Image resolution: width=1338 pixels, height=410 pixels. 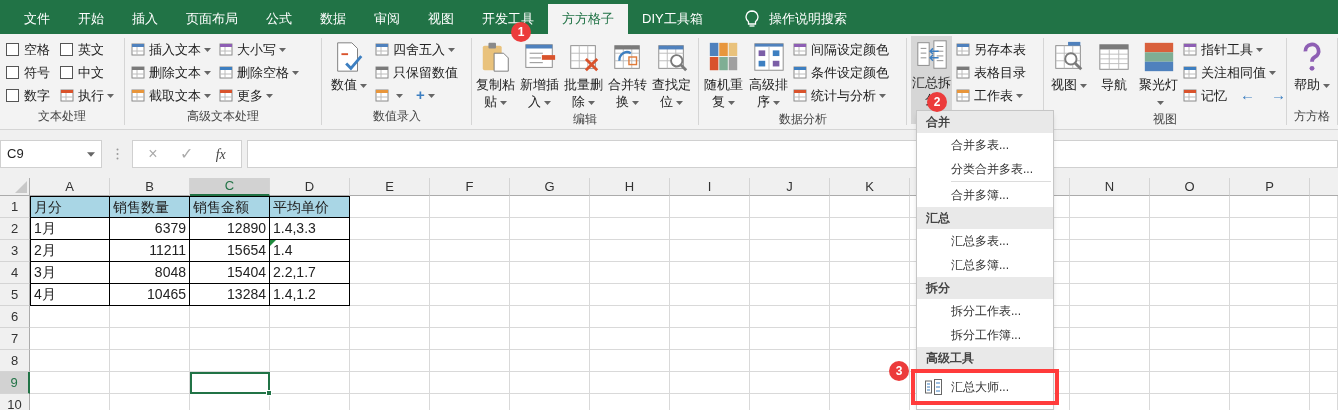 What do you see at coordinates (723, 74) in the screenshot?
I see `ribbon-button: 随机重复` at bounding box center [723, 74].